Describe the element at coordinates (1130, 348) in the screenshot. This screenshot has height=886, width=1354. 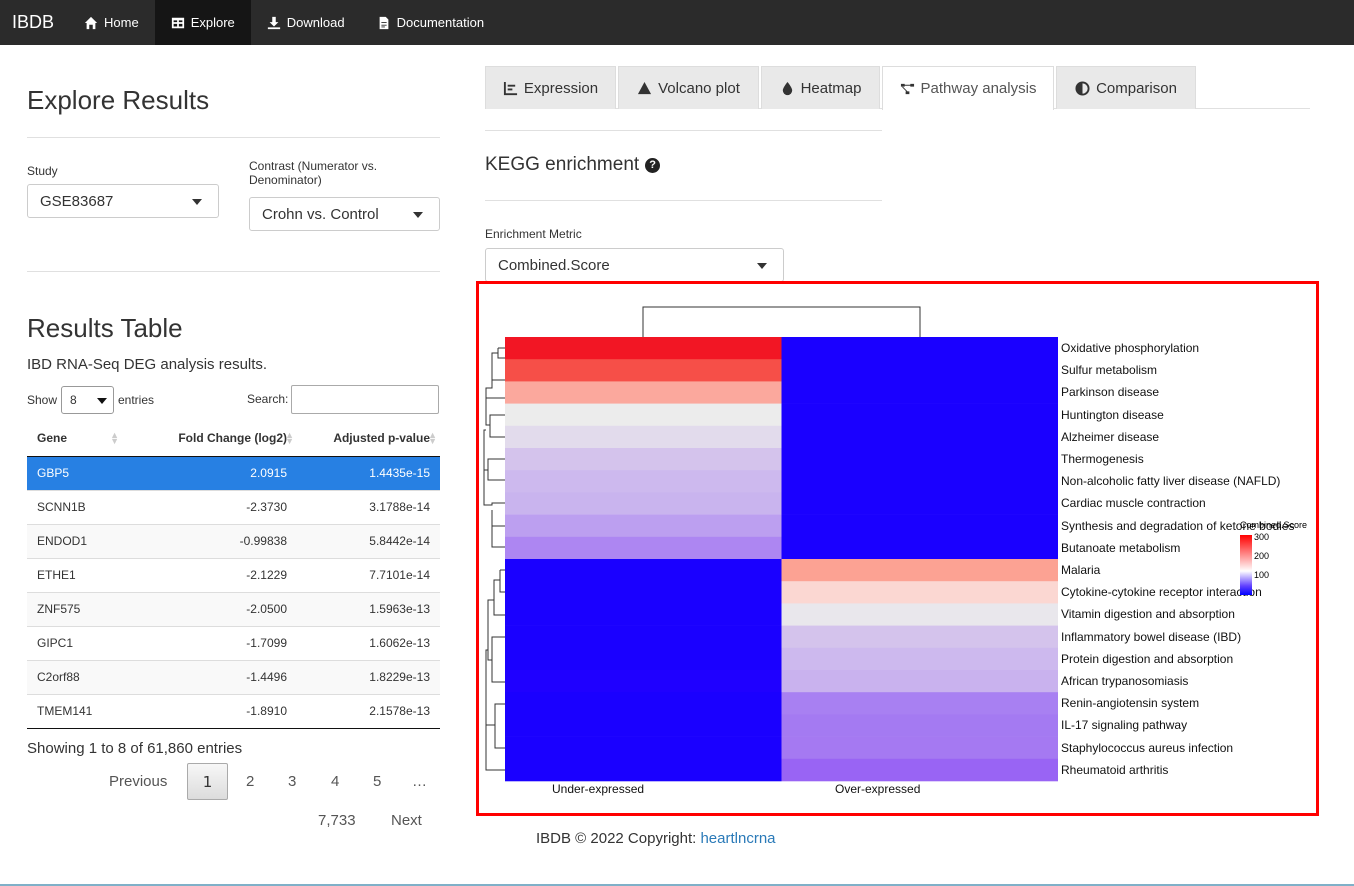
I see `heatmap-row-label: Oxidative phosphorylation` at that location.